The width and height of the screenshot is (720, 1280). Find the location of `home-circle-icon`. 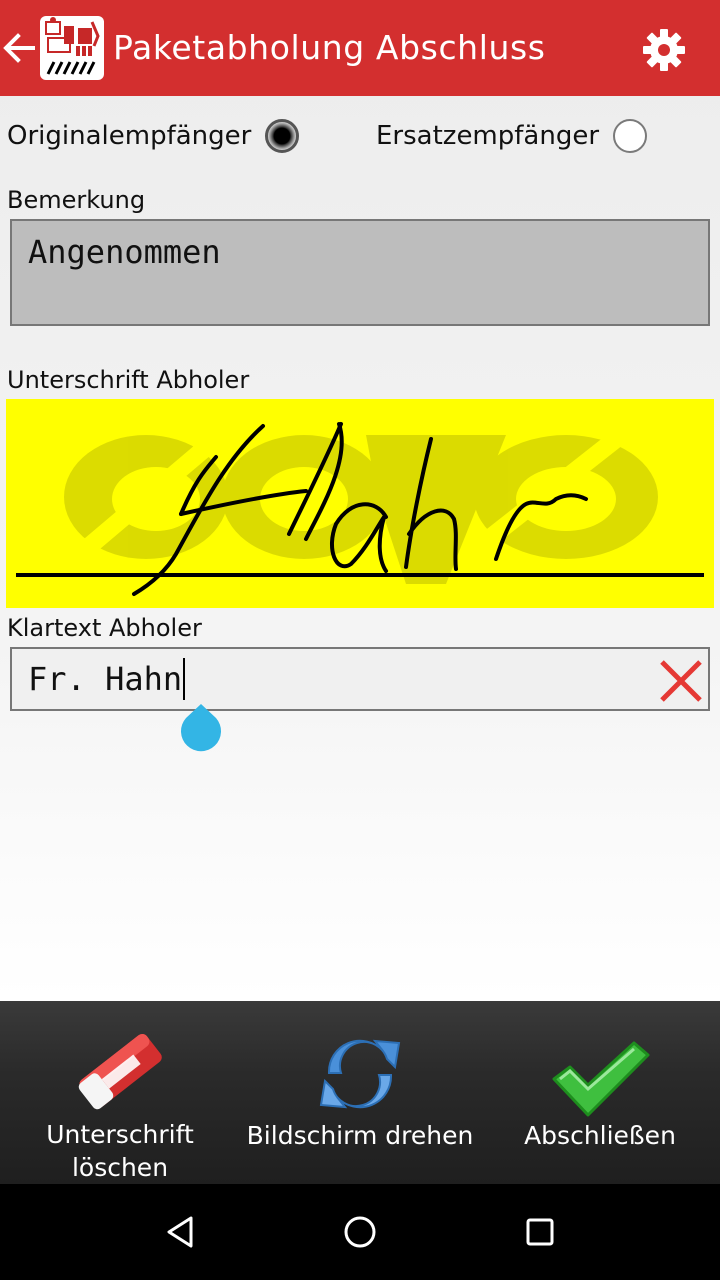

home-circle-icon is located at coordinates (360, 1232).